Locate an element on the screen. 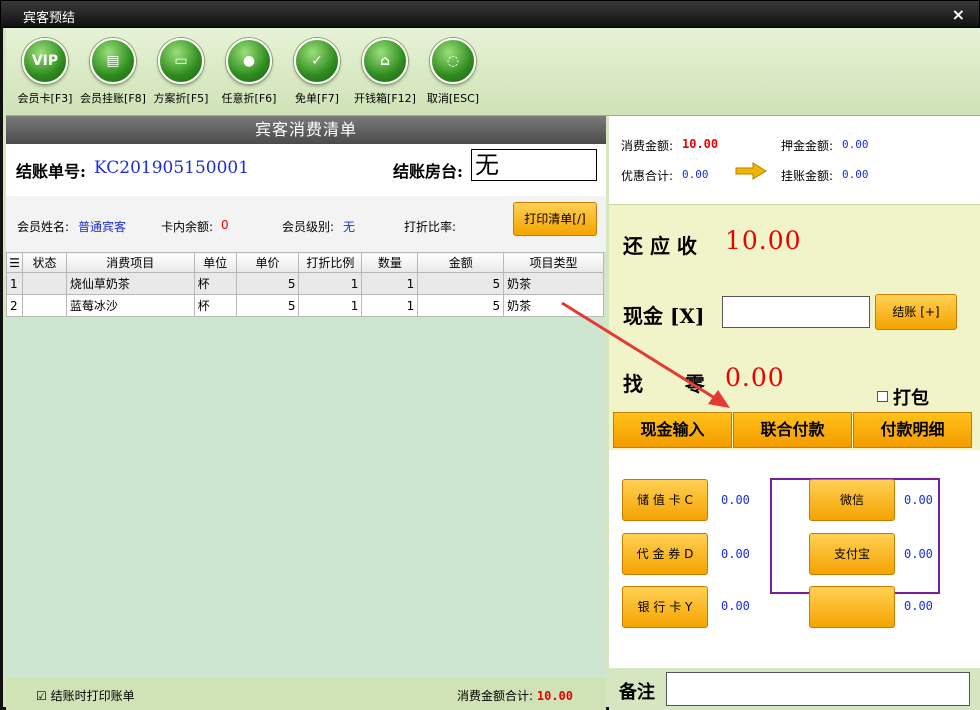  cancel-icon: ◌ is located at coordinates (453, 61).